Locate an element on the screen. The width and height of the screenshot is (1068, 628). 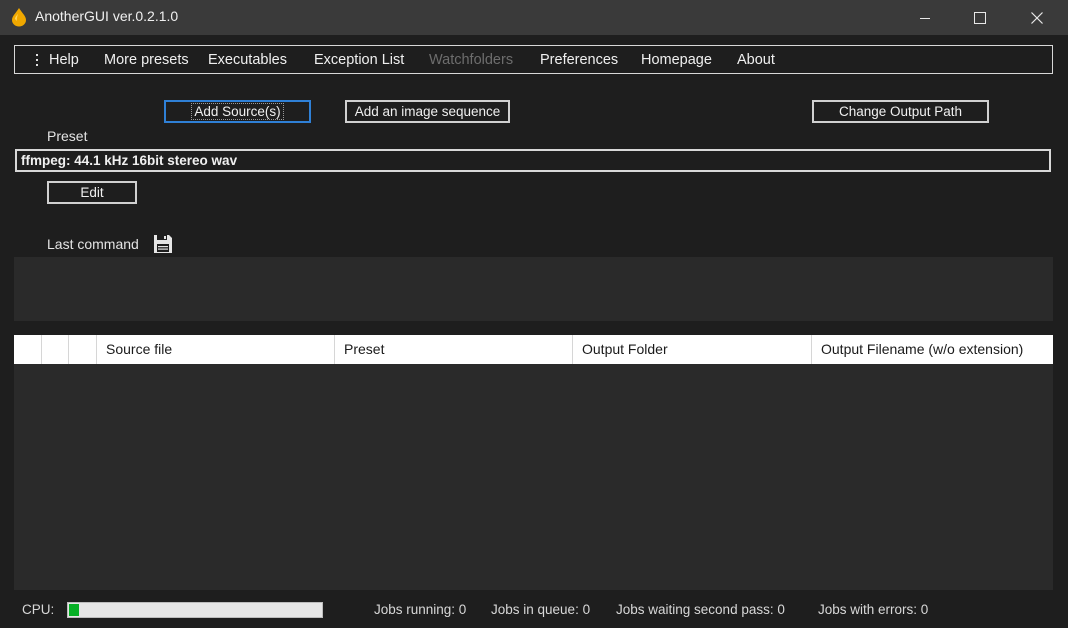
column-header-preset: Preset is located at coordinates (454, 349).